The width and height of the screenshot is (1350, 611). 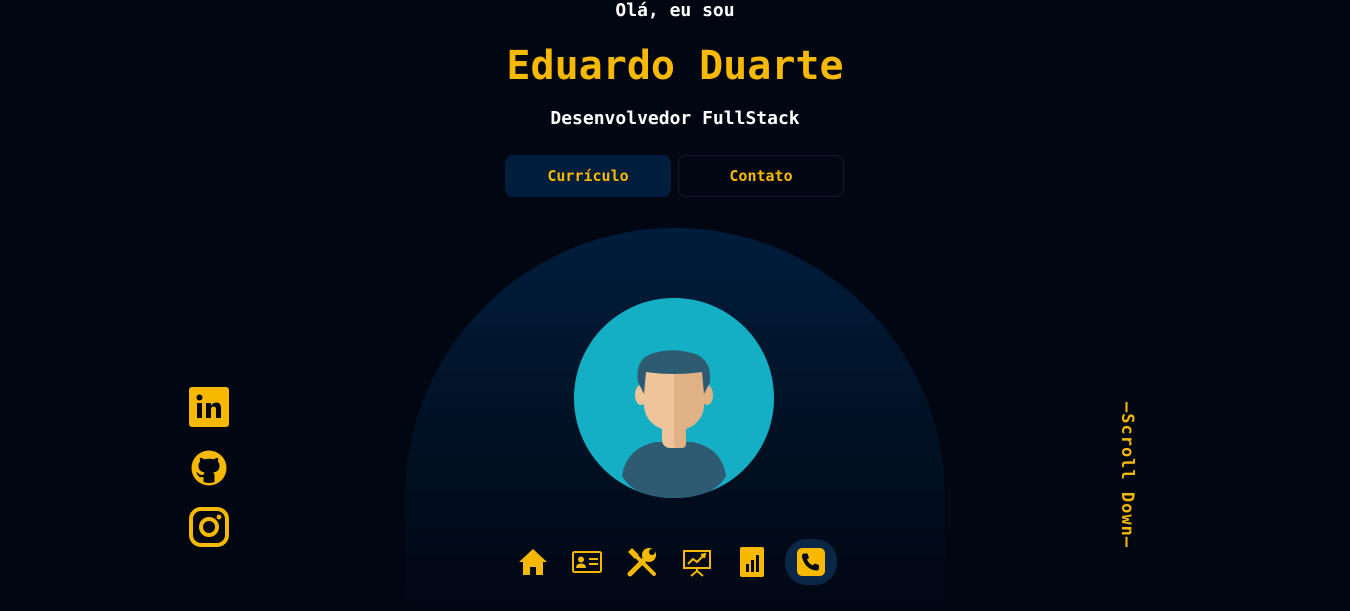 I want to click on tools-icon, so click(x=641, y=562).